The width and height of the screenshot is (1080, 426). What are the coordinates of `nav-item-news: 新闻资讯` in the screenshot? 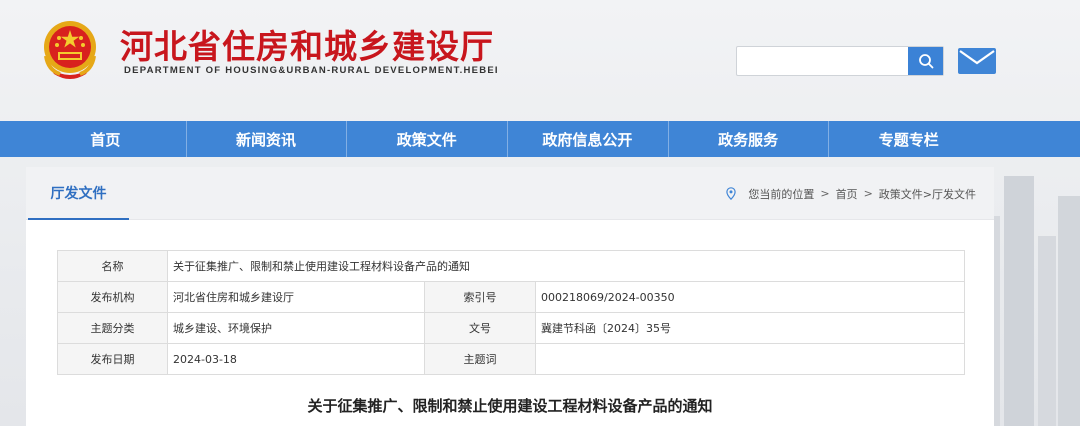 It's located at (266, 139).